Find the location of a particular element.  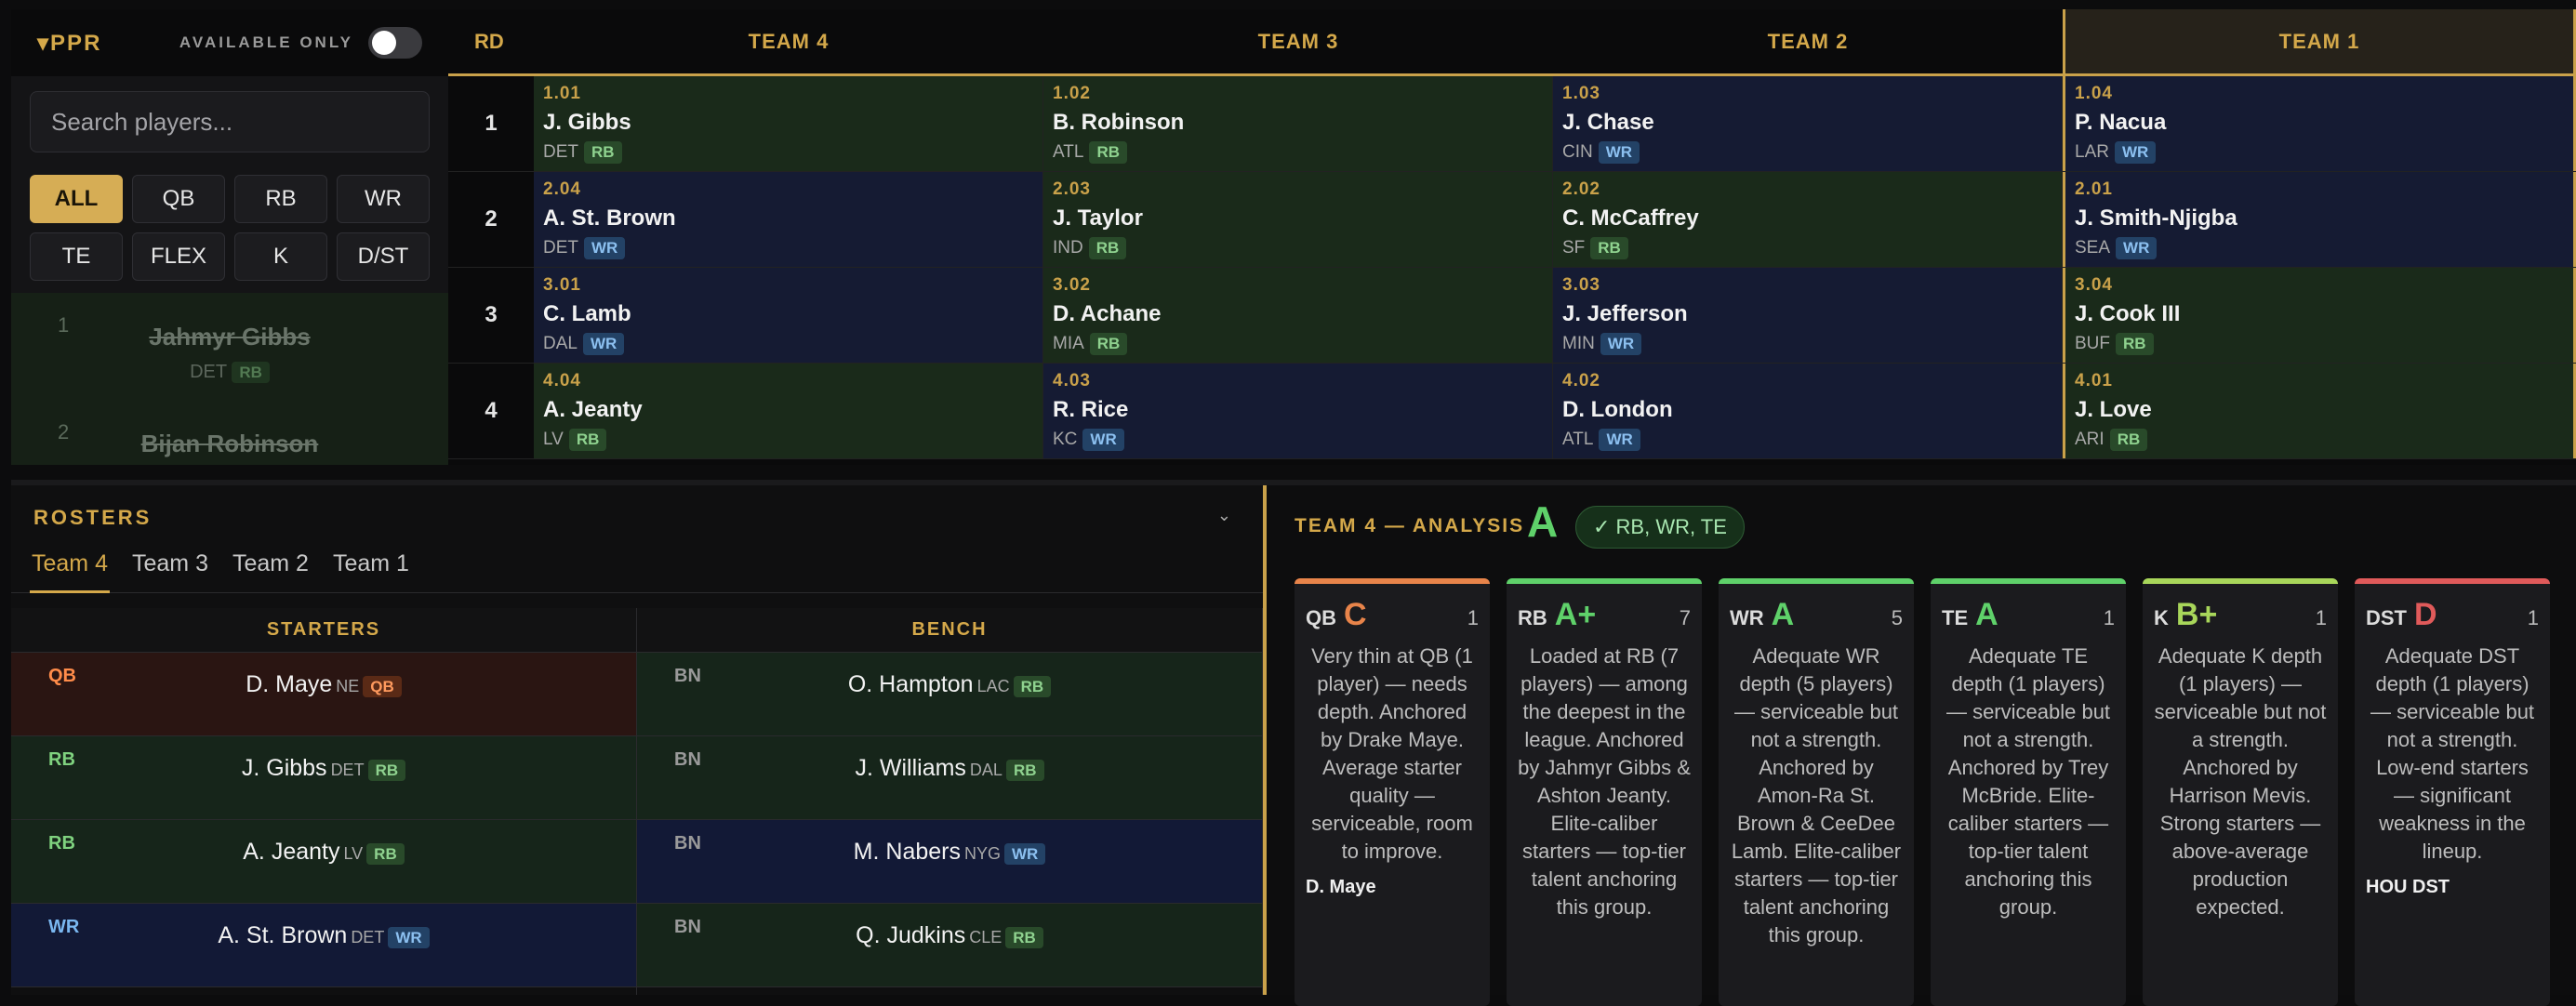

pick-meta: ATL WR is located at coordinates (1807, 440).